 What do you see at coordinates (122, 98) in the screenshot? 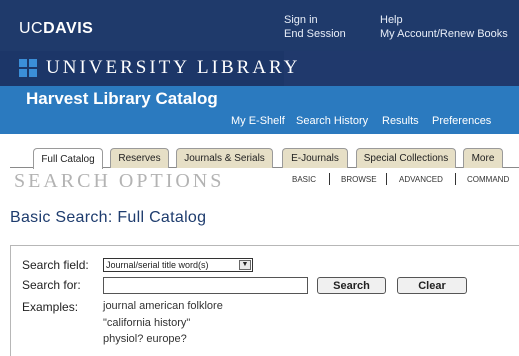
I see `catalog-title: Harvest Library Catalog` at bounding box center [122, 98].